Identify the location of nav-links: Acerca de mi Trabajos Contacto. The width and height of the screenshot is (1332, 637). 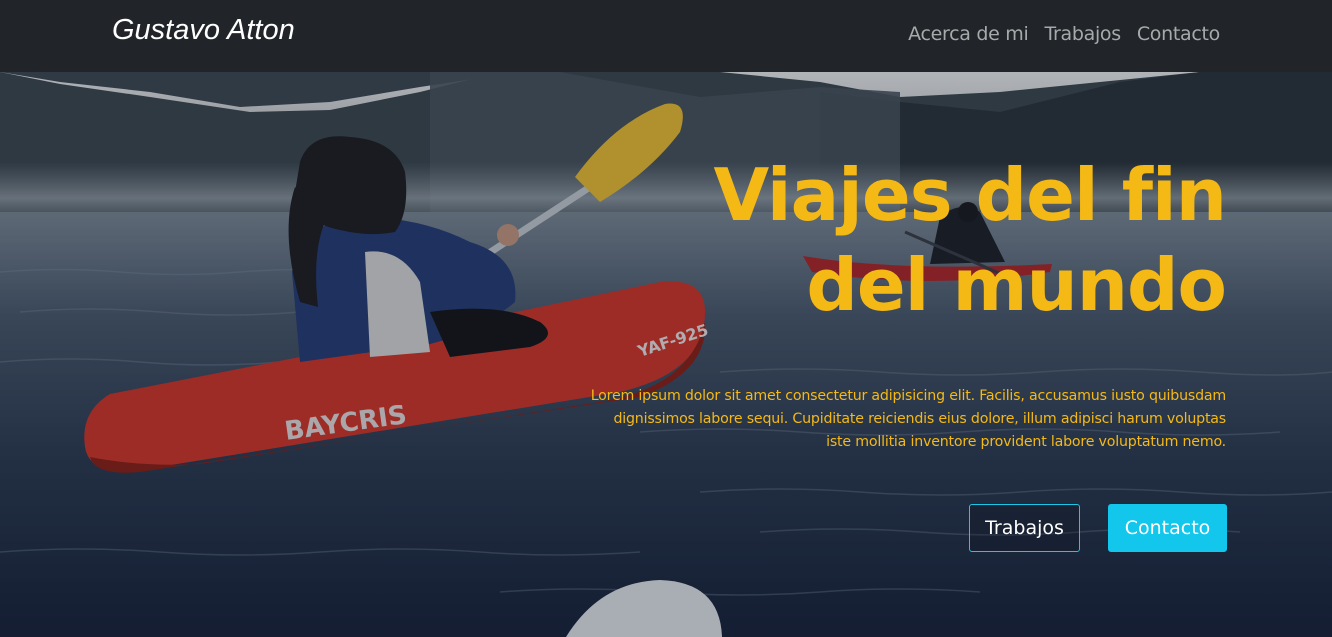
(1064, 34).